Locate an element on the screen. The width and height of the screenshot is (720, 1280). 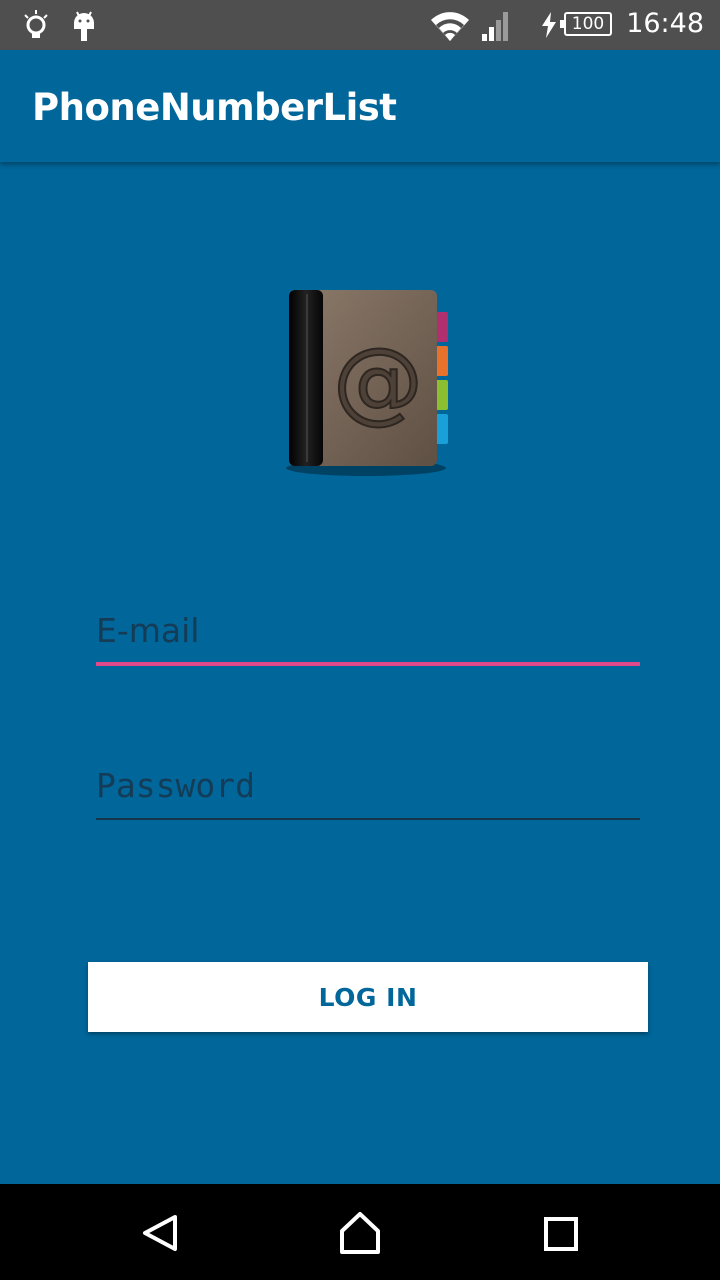
android-icon is located at coordinates (84, 28).